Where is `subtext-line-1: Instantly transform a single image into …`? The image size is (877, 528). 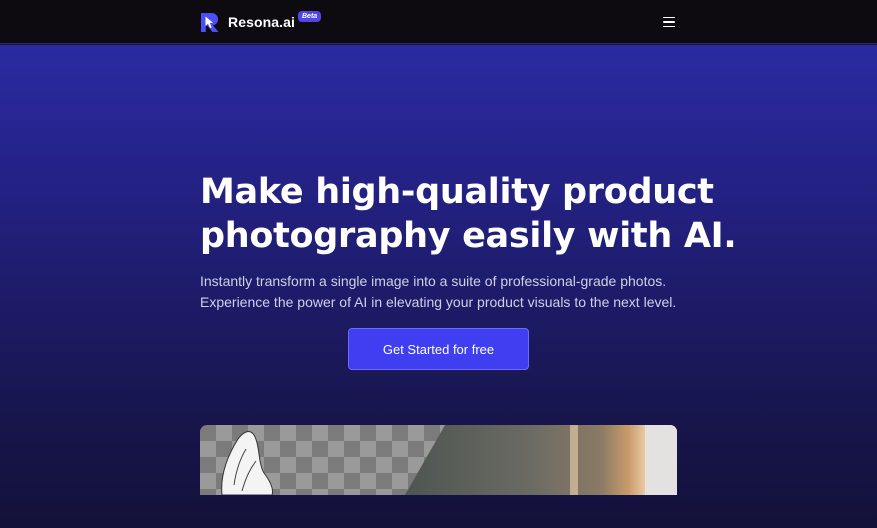
subtext-line-1: Instantly transform a single image into … is located at coordinates (433, 281).